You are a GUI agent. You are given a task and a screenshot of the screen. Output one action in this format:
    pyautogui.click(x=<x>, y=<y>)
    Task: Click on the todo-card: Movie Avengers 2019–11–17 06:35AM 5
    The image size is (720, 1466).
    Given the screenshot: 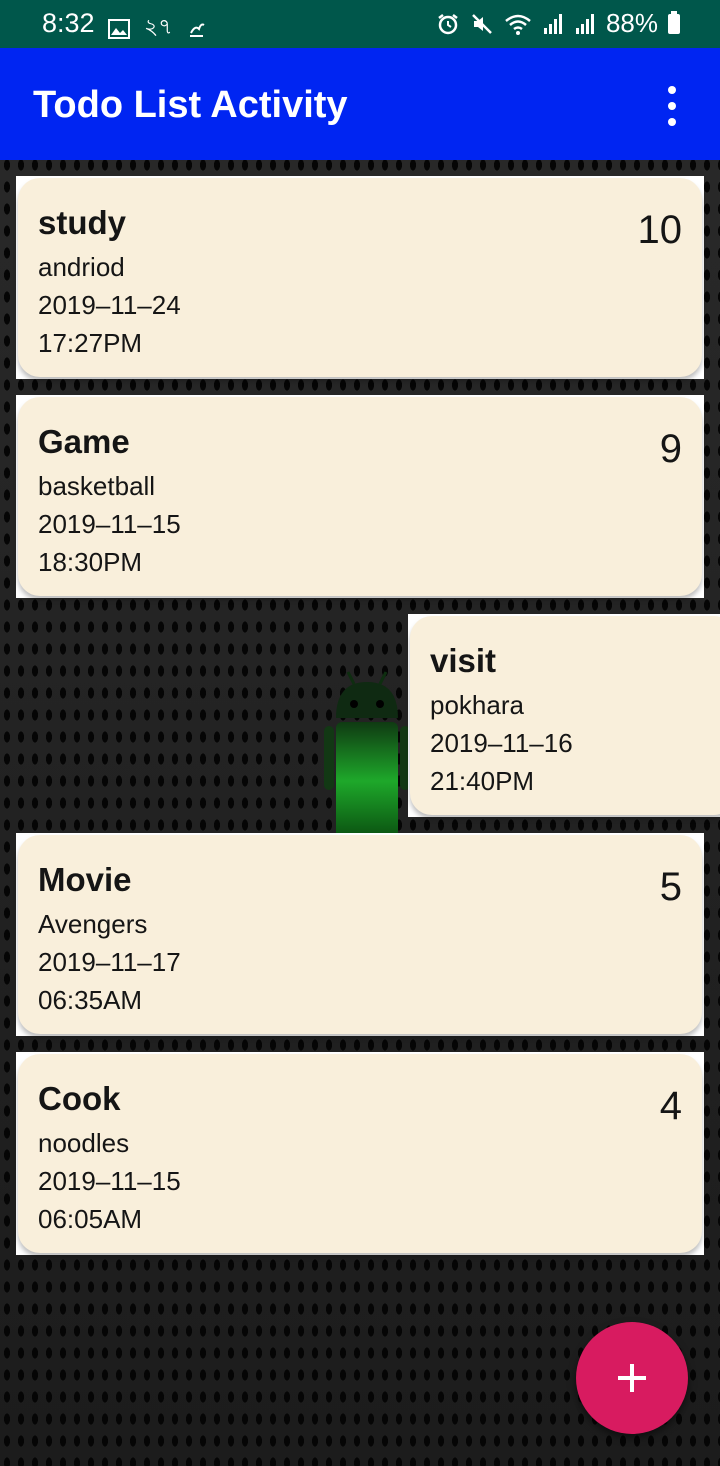 What is the action you would take?
    pyautogui.click(x=360, y=934)
    